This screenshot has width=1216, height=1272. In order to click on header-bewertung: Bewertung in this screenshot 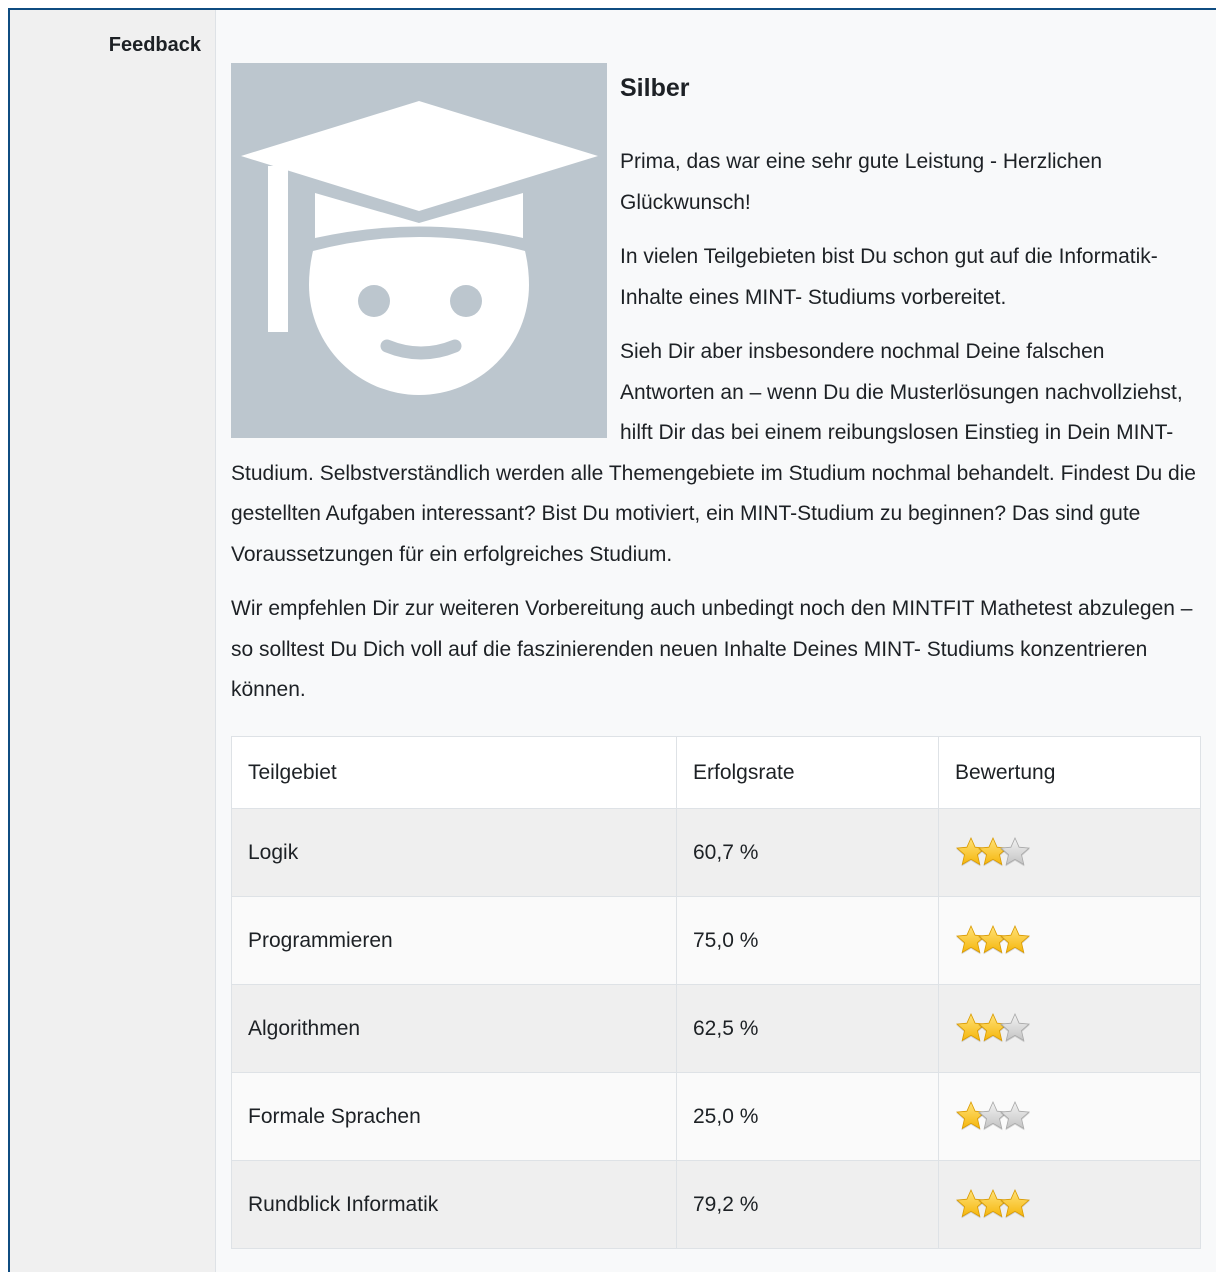, I will do `click(1069, 772)`.